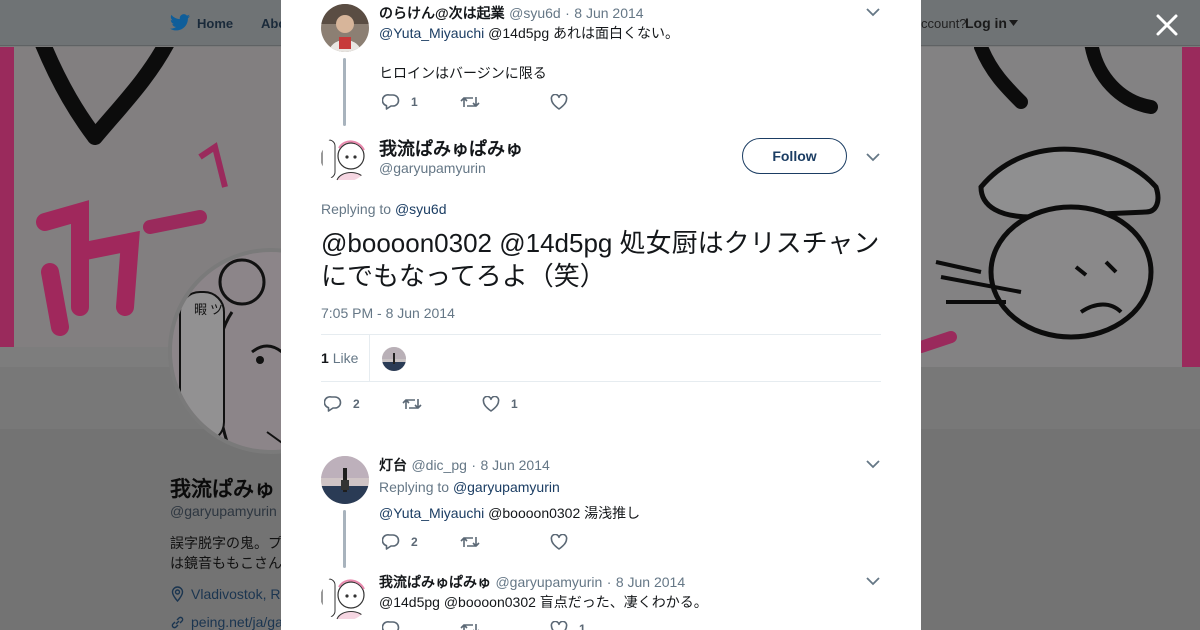  Describe the element at coordinates (414, 101) in the screenshot. I see `reply-count: 1` at that location.